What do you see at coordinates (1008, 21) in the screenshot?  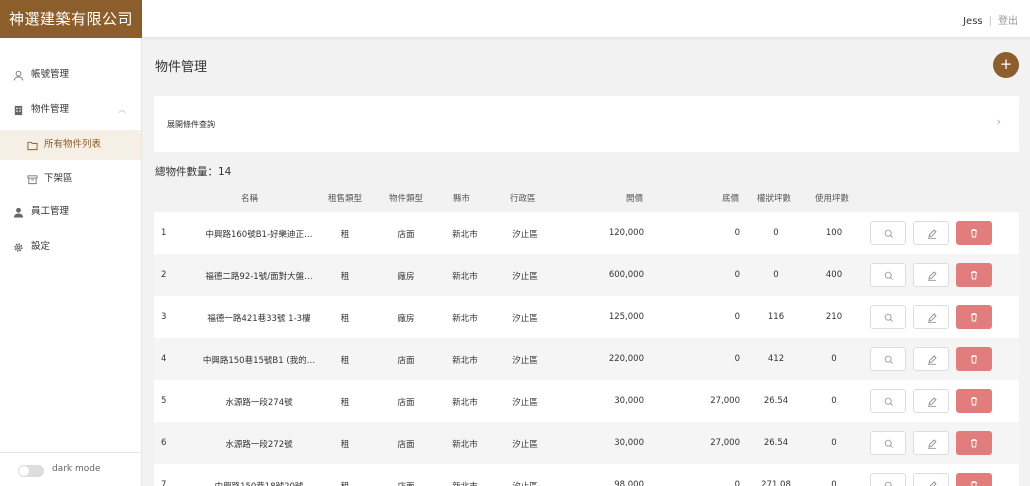 I see `logout-link: 登出` at bounding box center [1008, 21].